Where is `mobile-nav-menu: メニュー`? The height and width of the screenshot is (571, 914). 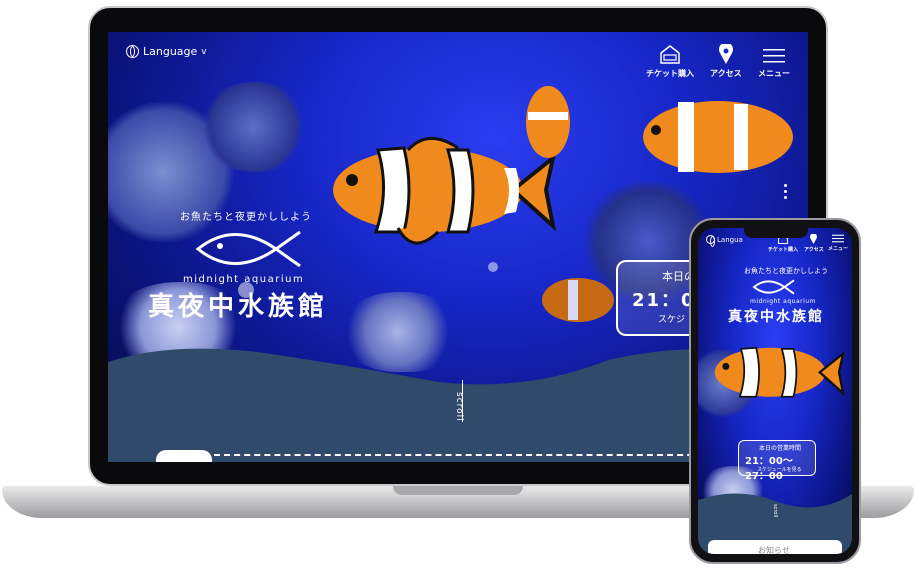
mobile-nav-menu: メニュー is located at coordinates (838, 243).